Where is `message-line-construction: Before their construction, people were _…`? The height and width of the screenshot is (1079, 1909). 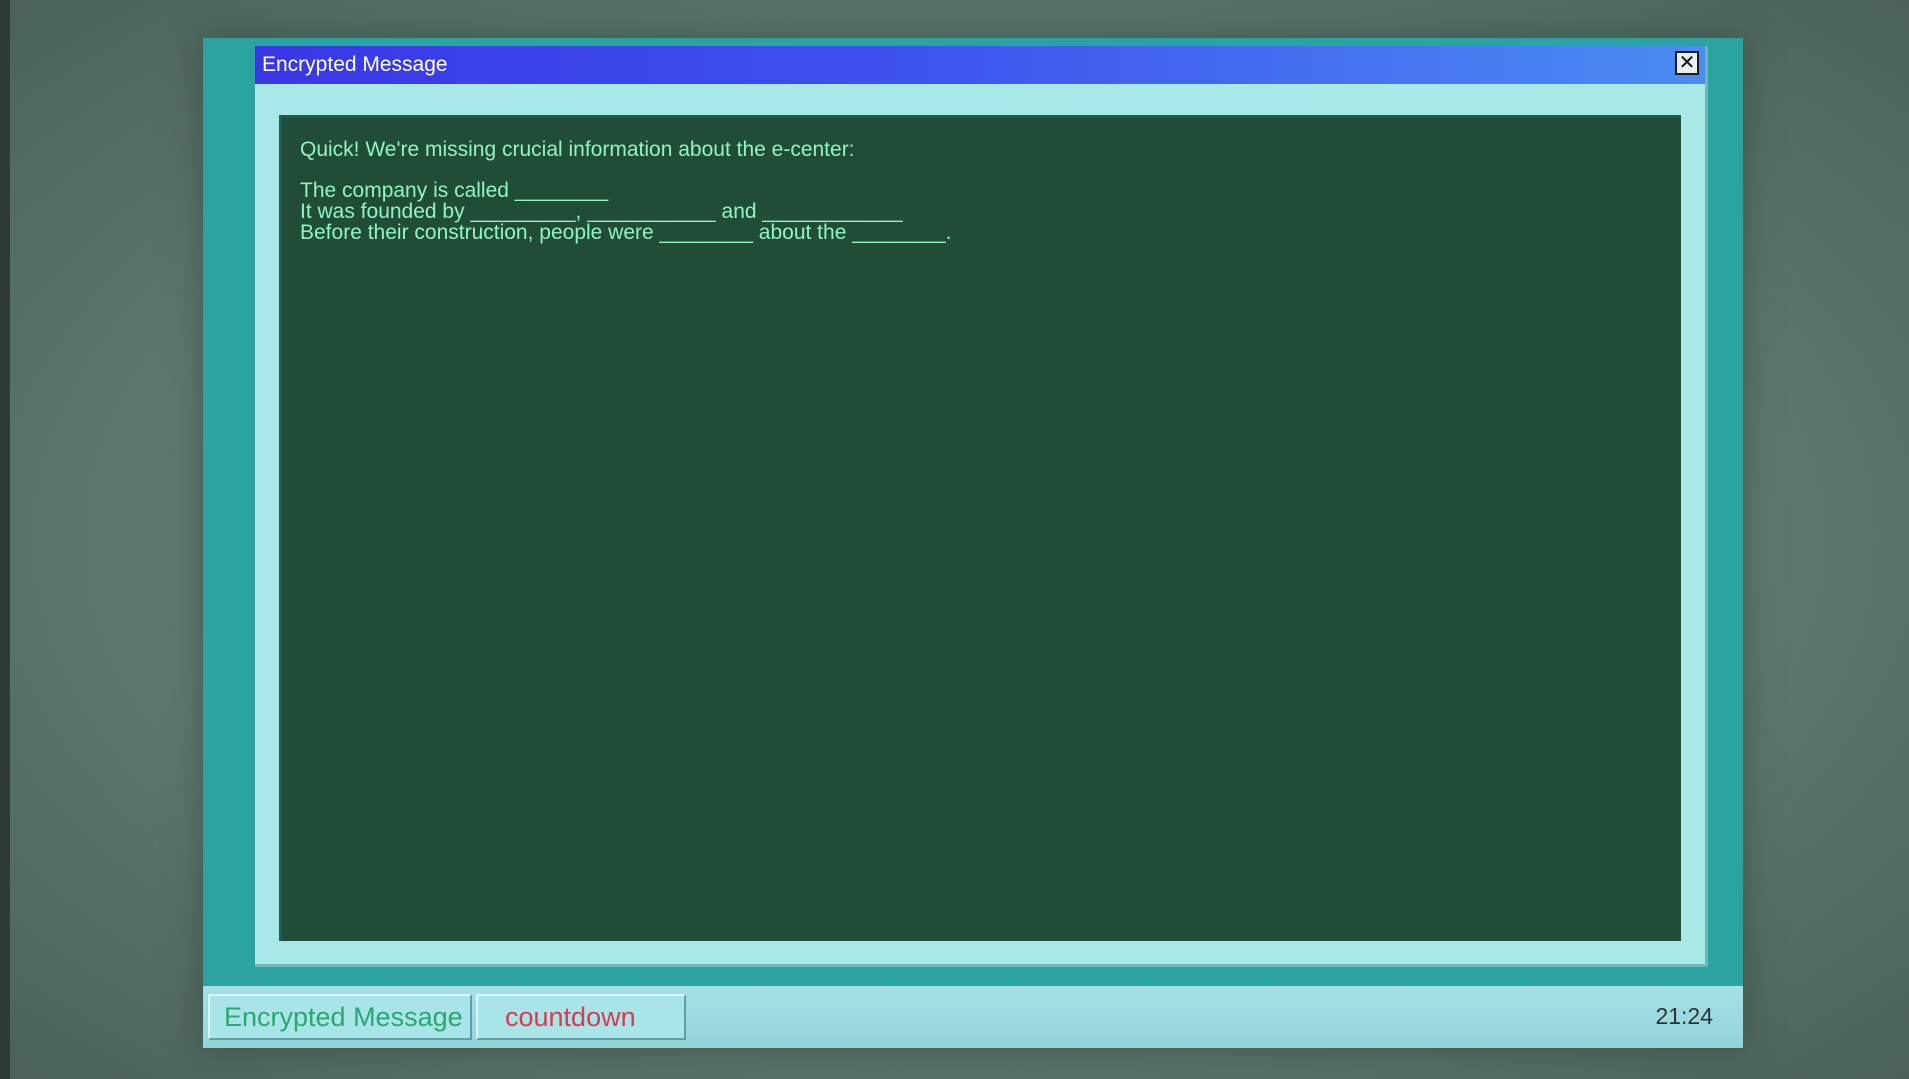 message-line-construction: Before their construction, people were _… is located at coordinates (626, 232).